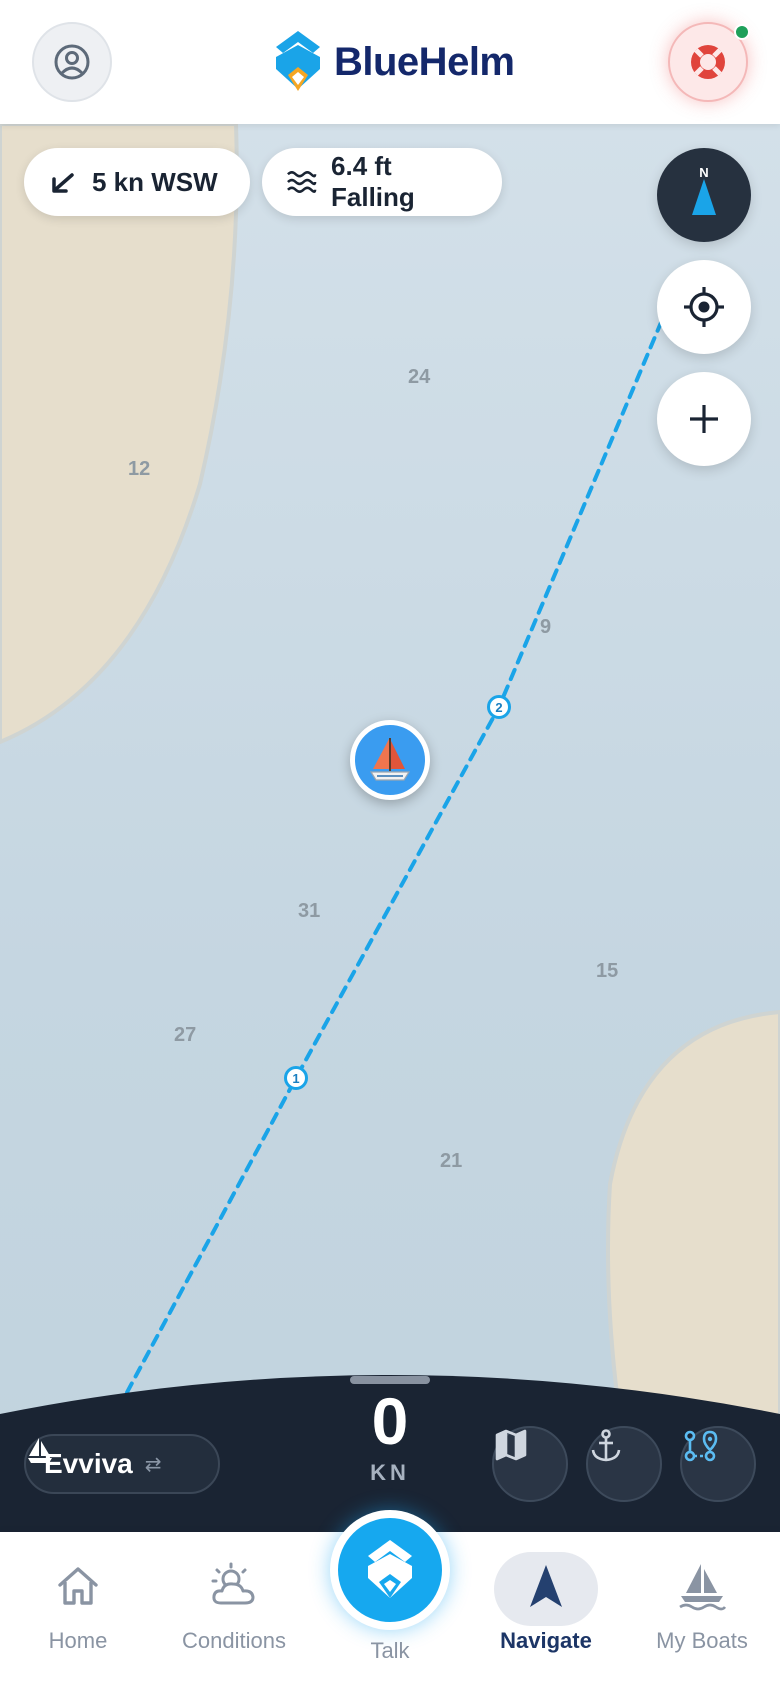 Image resolution: width=780 pixels, height=1688 pixels. I want to click on map-icon, so click(511, 1445).